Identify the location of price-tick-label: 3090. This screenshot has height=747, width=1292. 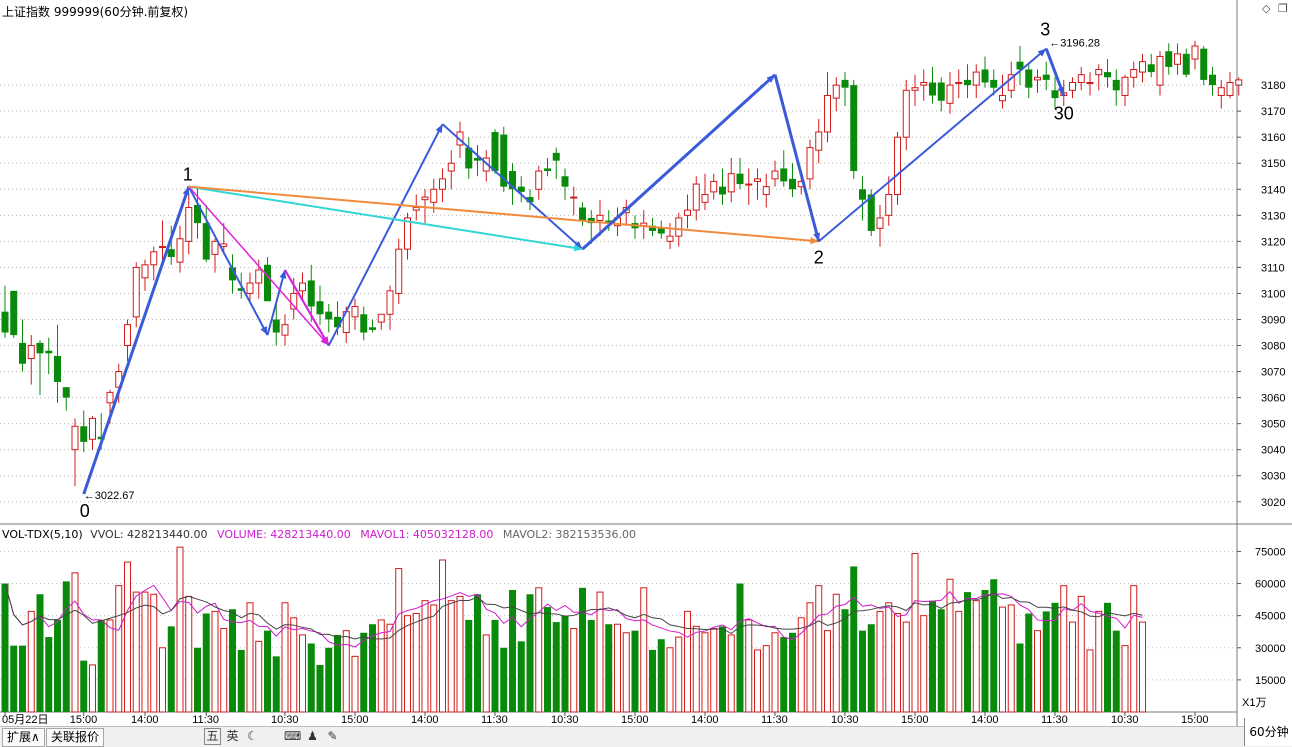
(1273, 320).